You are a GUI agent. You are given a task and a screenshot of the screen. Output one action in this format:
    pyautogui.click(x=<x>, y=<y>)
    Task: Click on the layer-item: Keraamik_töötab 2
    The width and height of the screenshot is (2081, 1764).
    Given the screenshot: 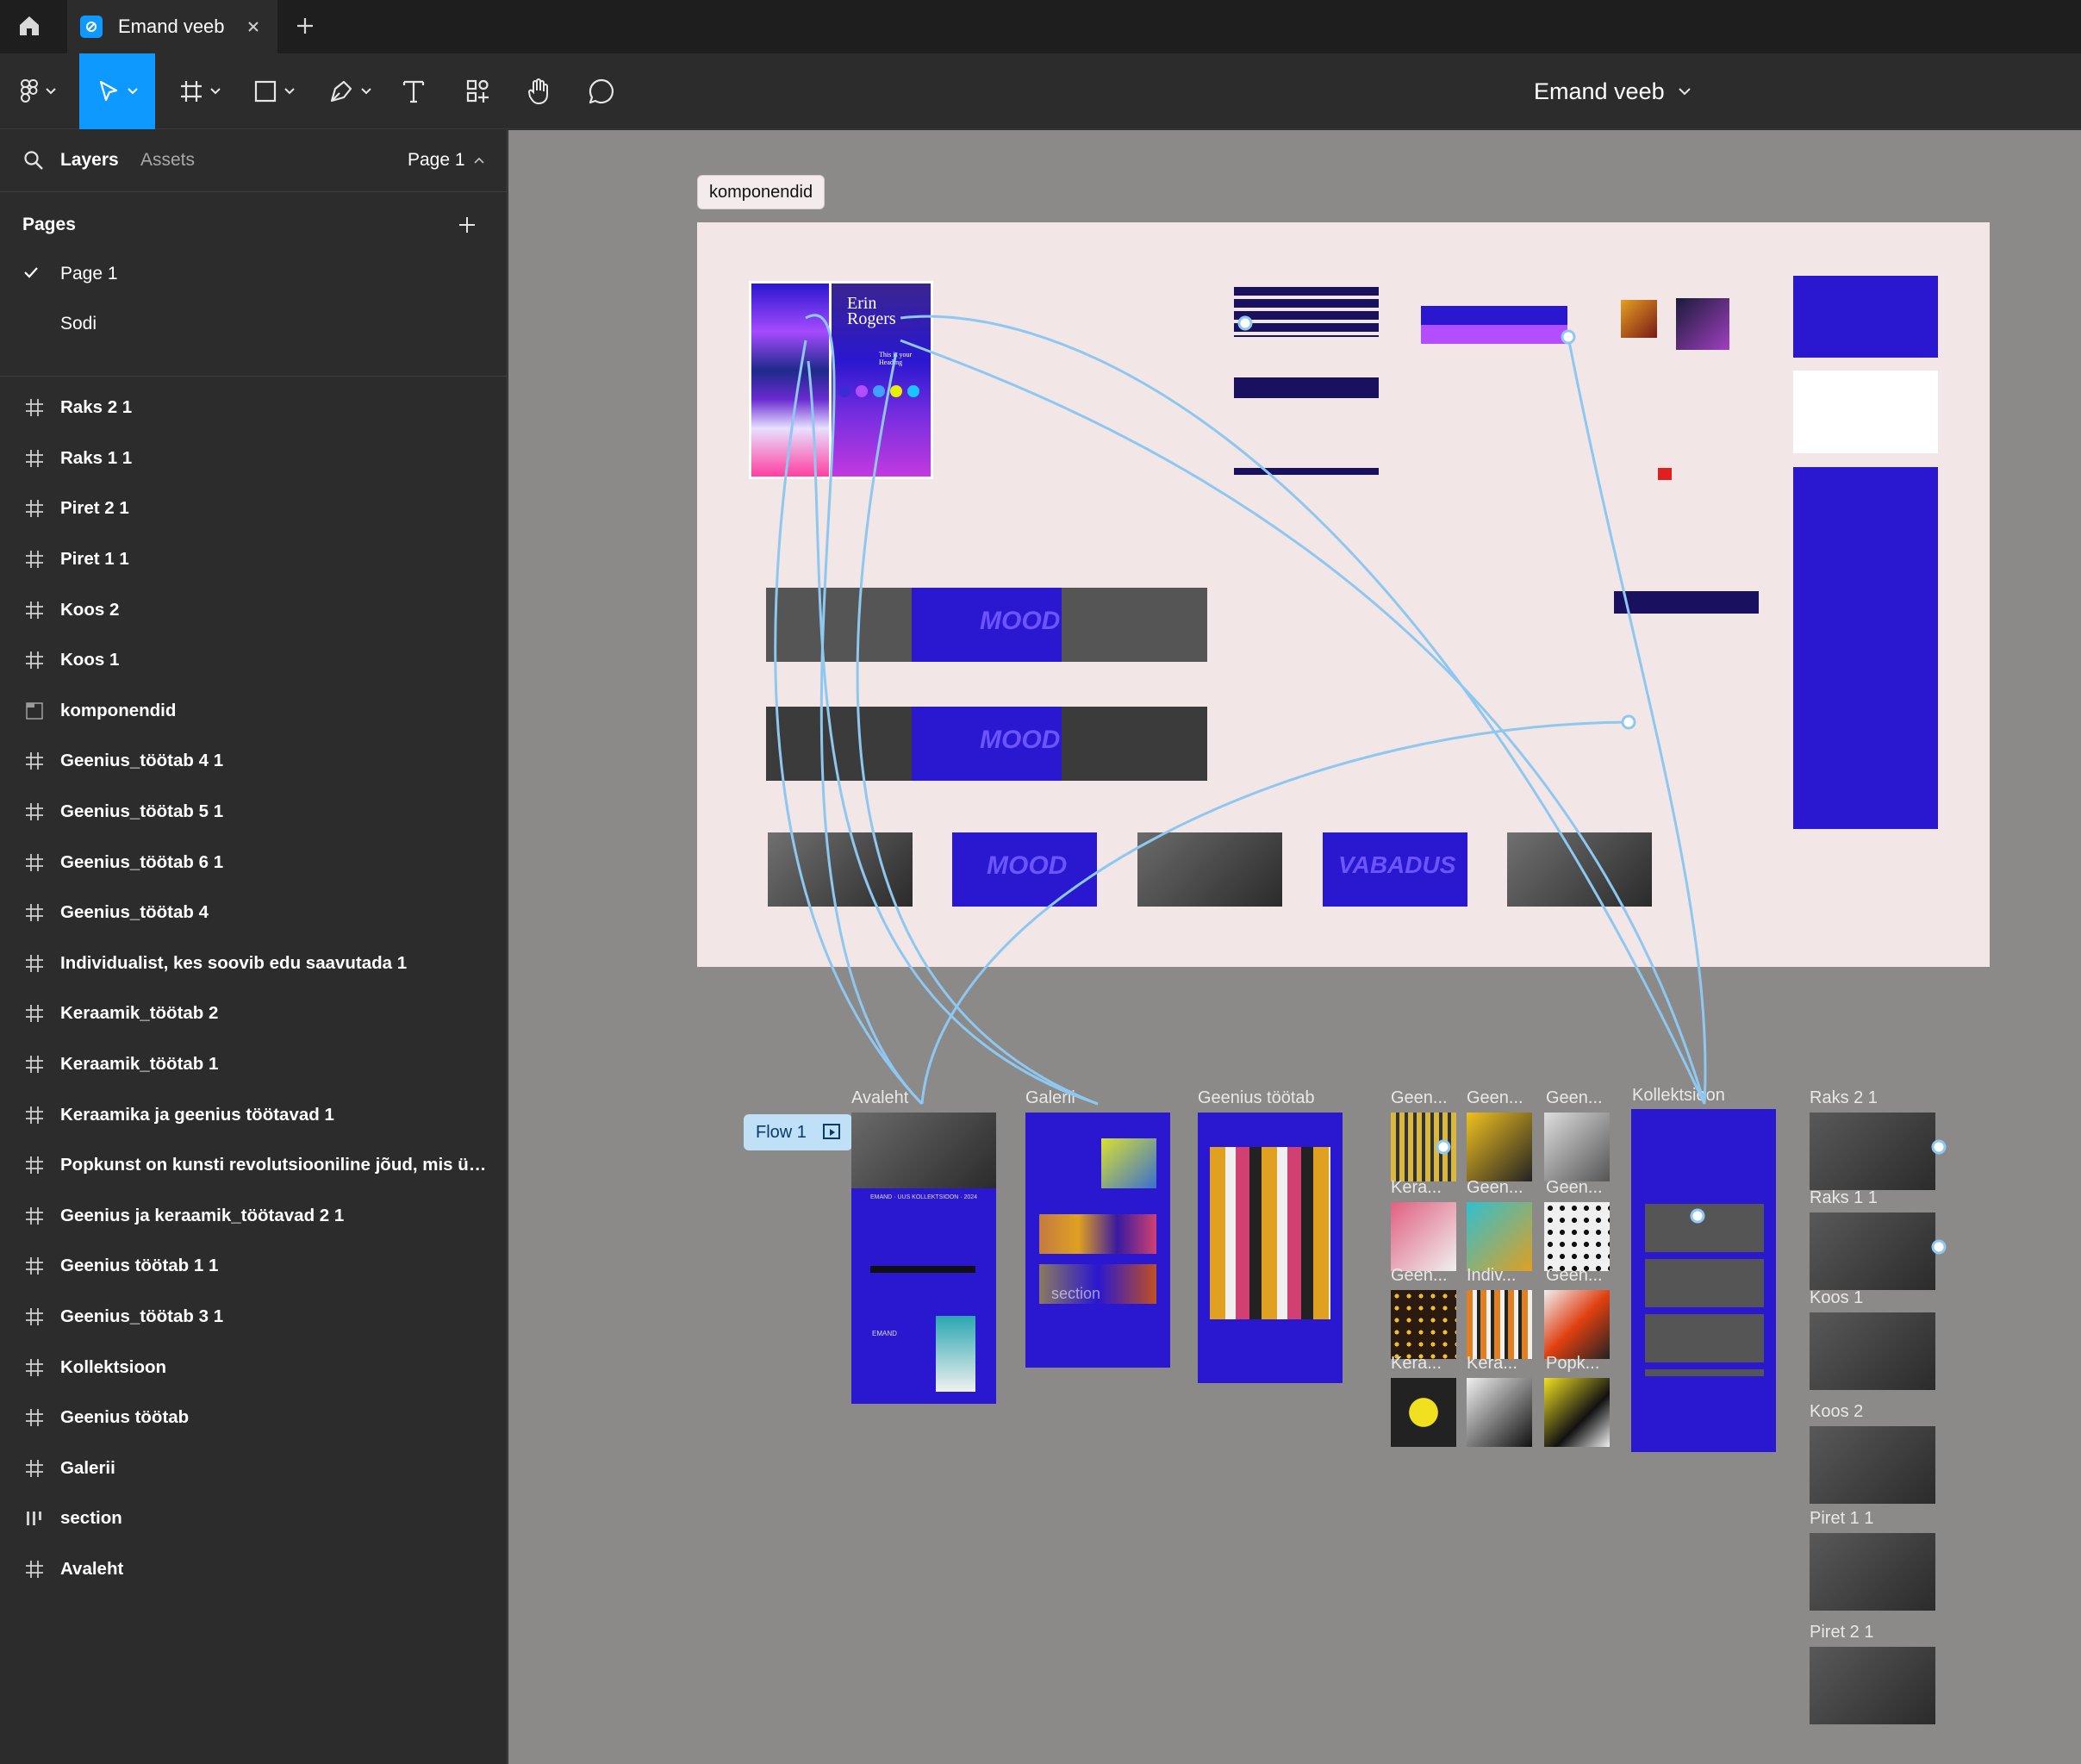 What is the action you would take?
    pyautogui.click(x=254, y=1013)
    